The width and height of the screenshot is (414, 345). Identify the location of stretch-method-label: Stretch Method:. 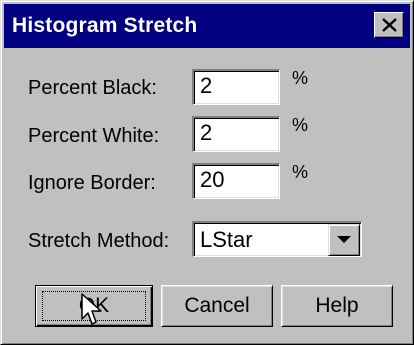
(99, 241).